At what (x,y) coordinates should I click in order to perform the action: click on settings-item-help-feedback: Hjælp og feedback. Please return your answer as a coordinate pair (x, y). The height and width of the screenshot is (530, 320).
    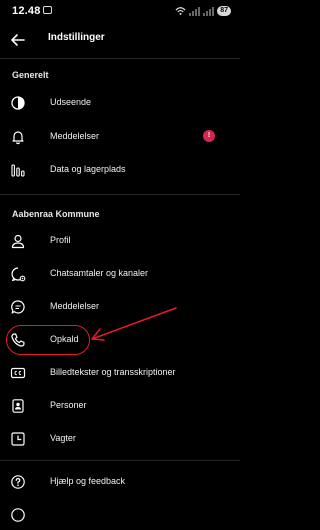
    Looking at the image, I should click on (120, 482).